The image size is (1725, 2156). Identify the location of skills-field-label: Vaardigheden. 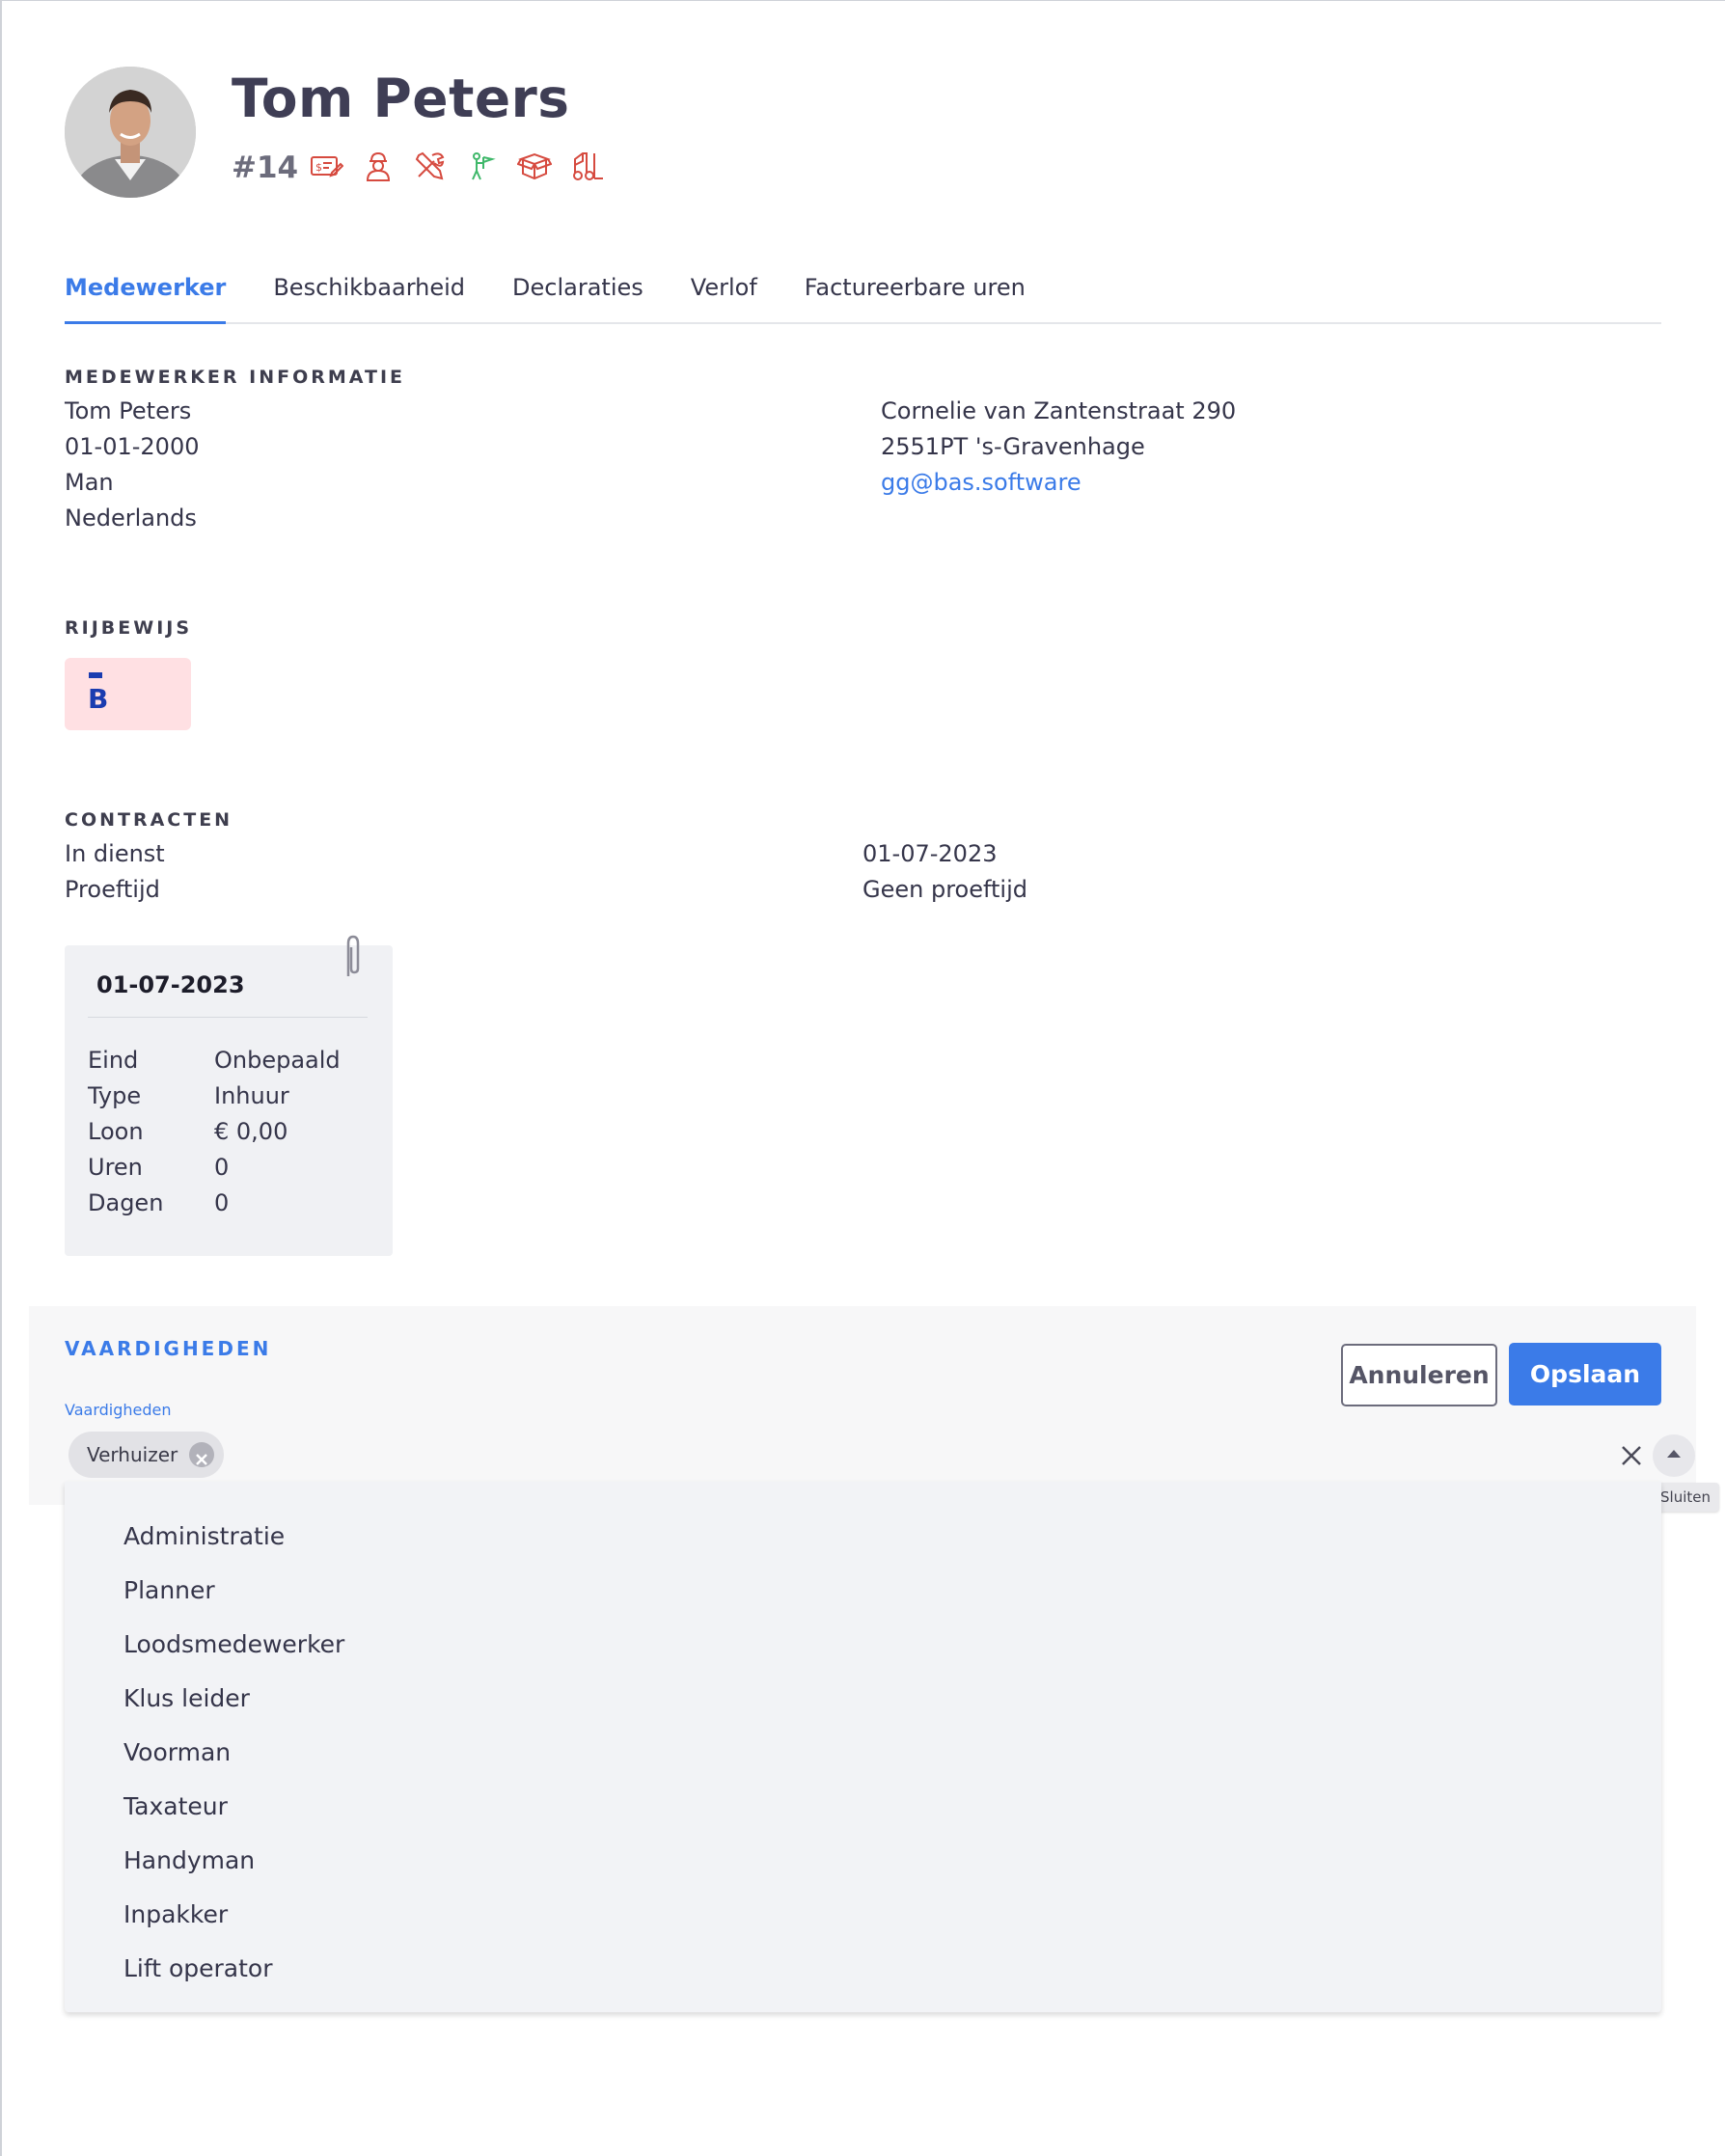
(119, 1410).